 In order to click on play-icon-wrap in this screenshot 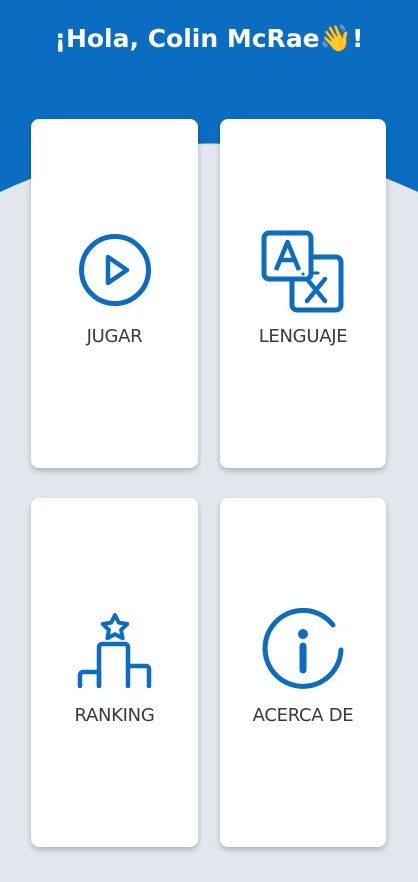, I will do `click(114, 270)`.